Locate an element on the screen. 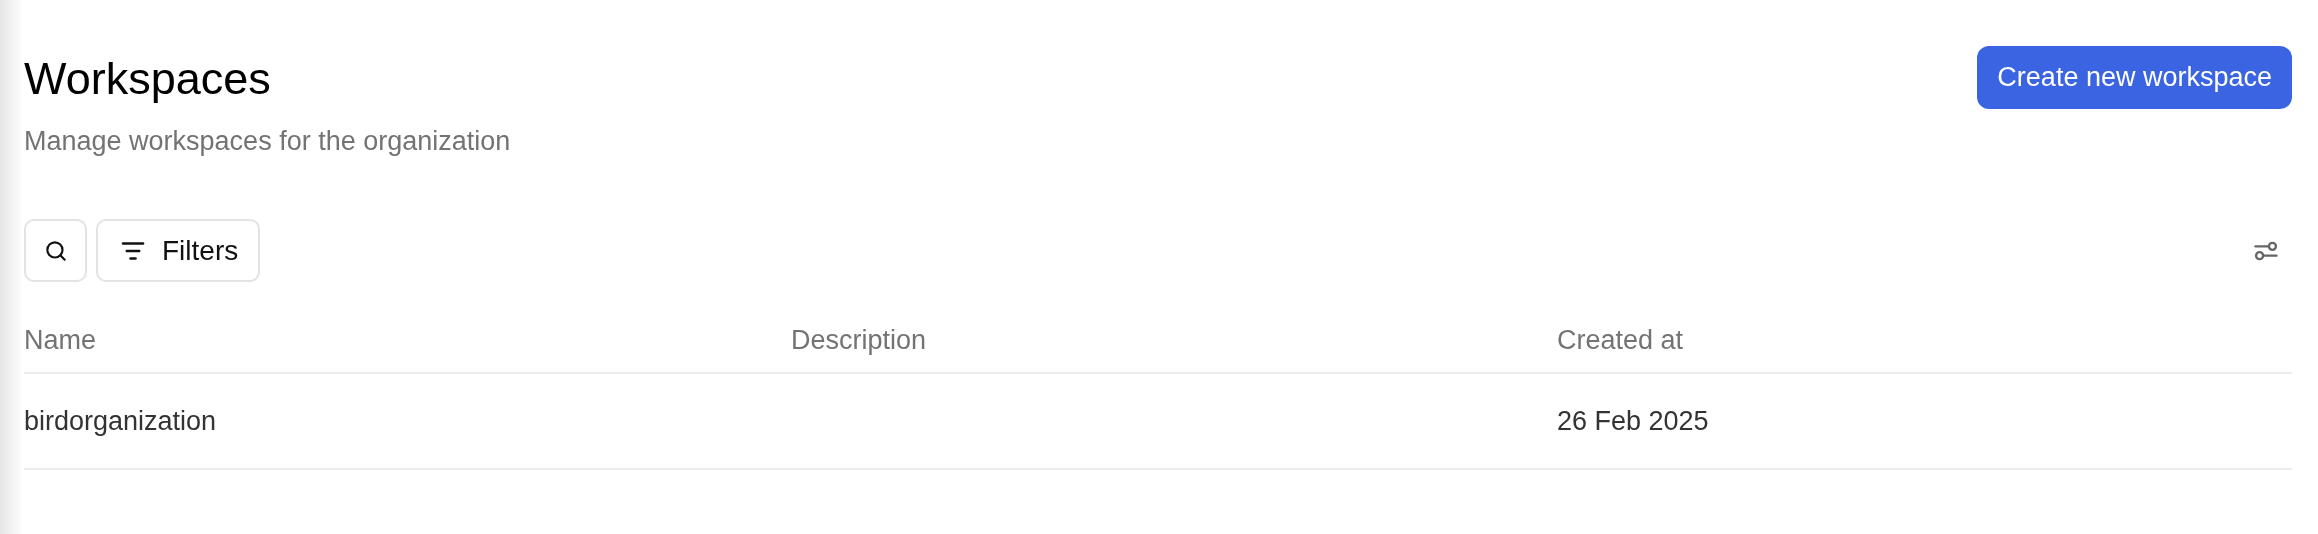 Image resolution: width=2318 pixels, height=534 pixels. page-subtitle: Manage workspaces for the organization is located at coordinates (267, 141).